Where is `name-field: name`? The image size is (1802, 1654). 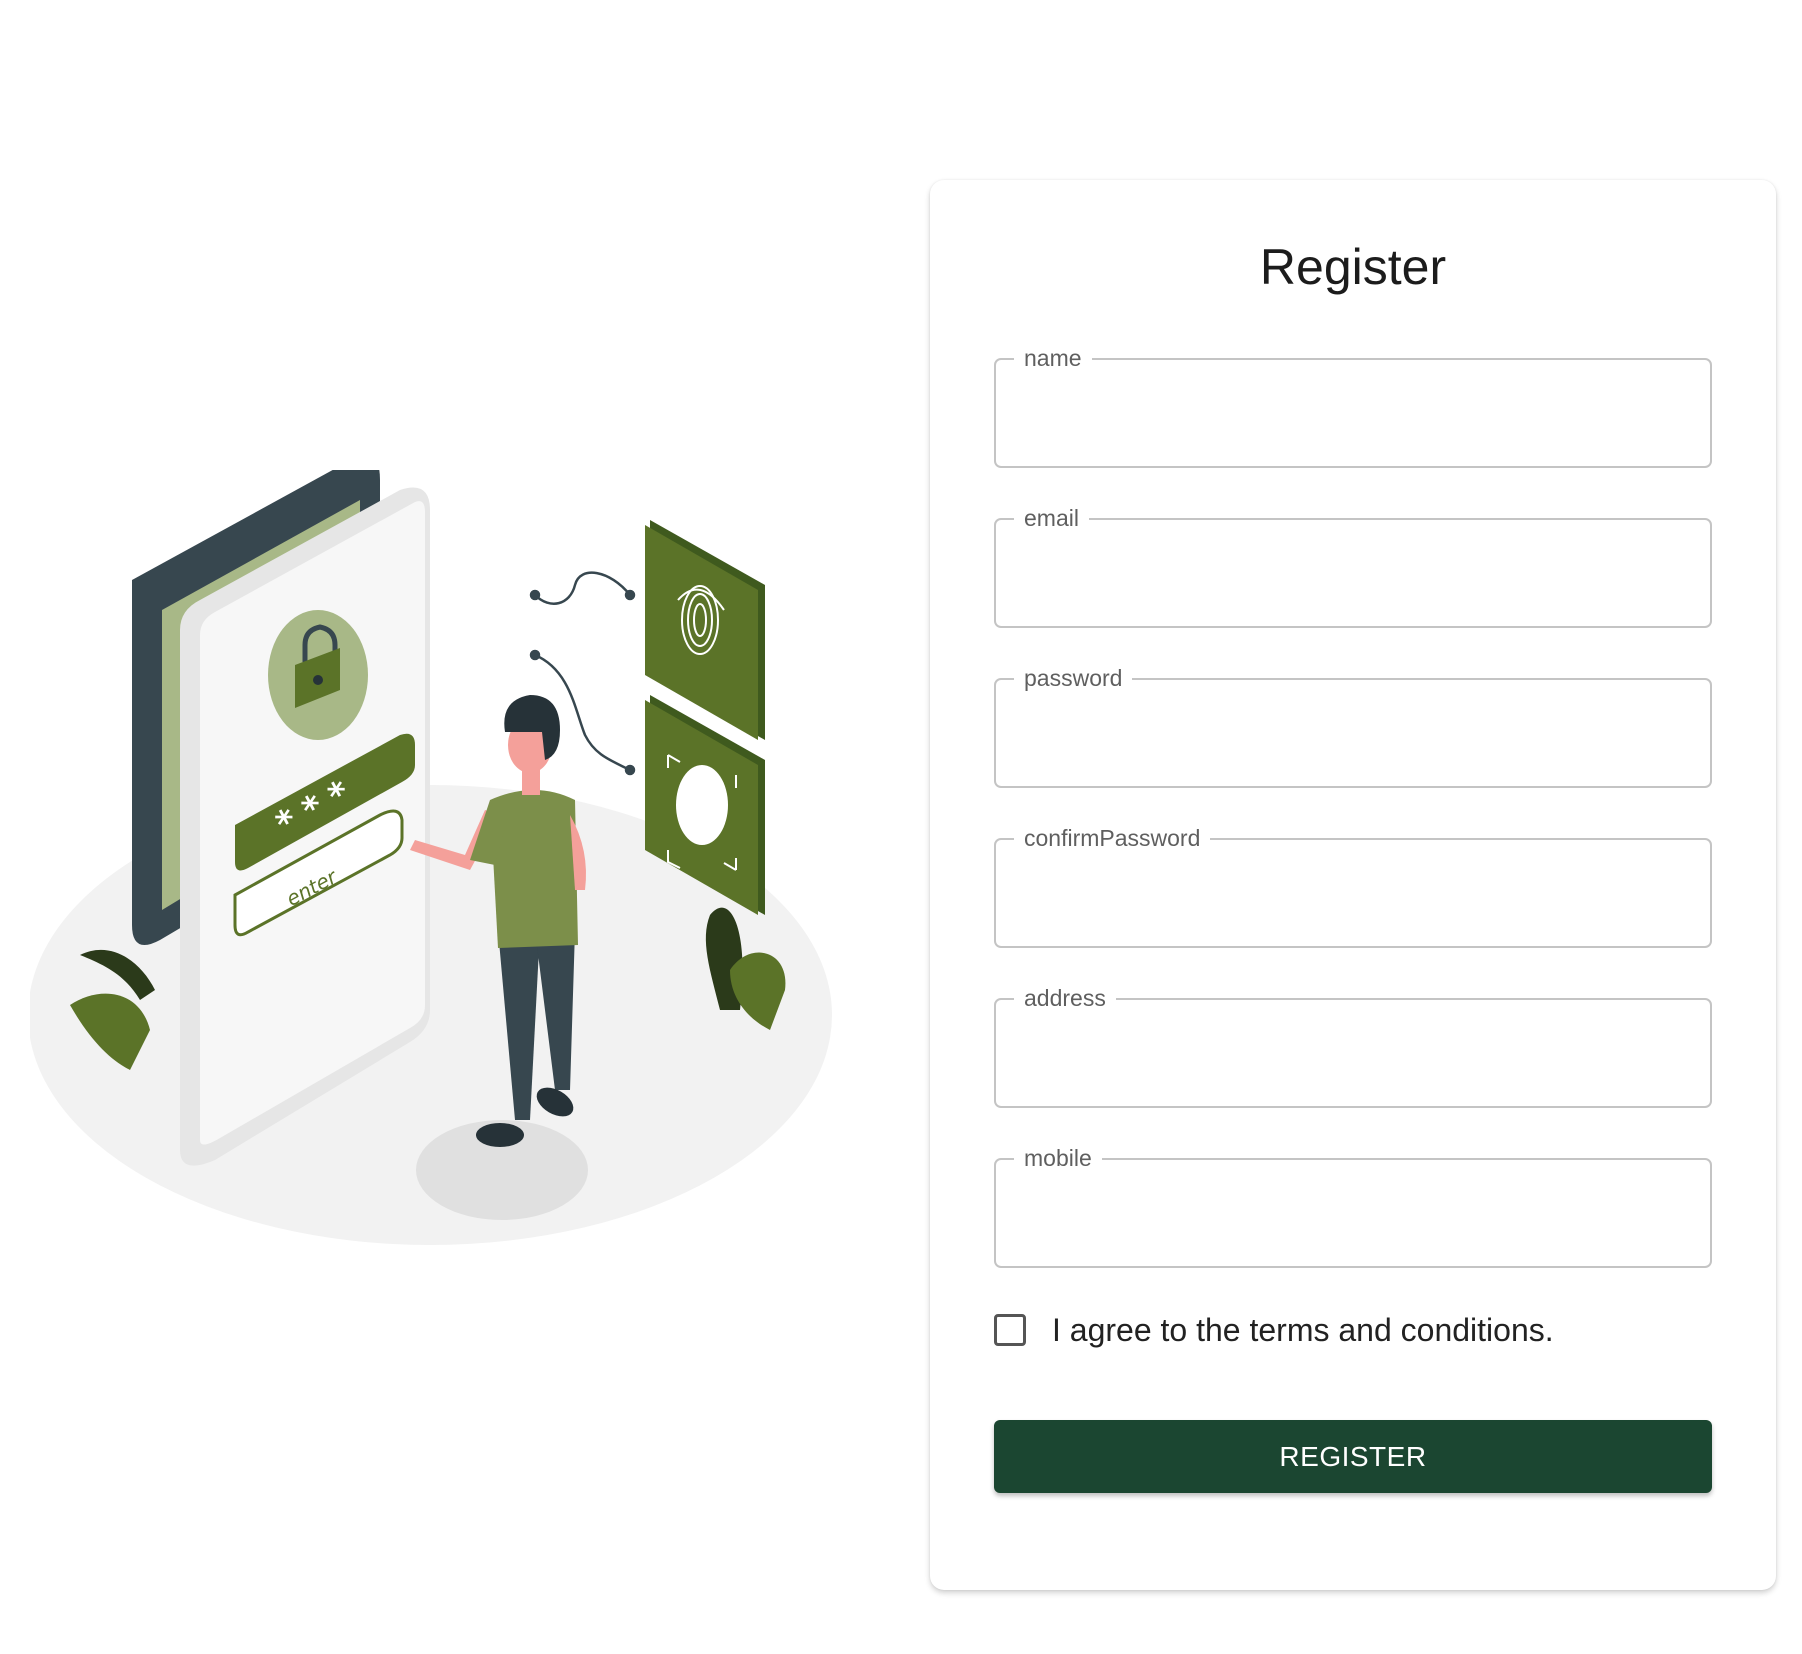 name-field: name is located at coordinates (1353, 406).